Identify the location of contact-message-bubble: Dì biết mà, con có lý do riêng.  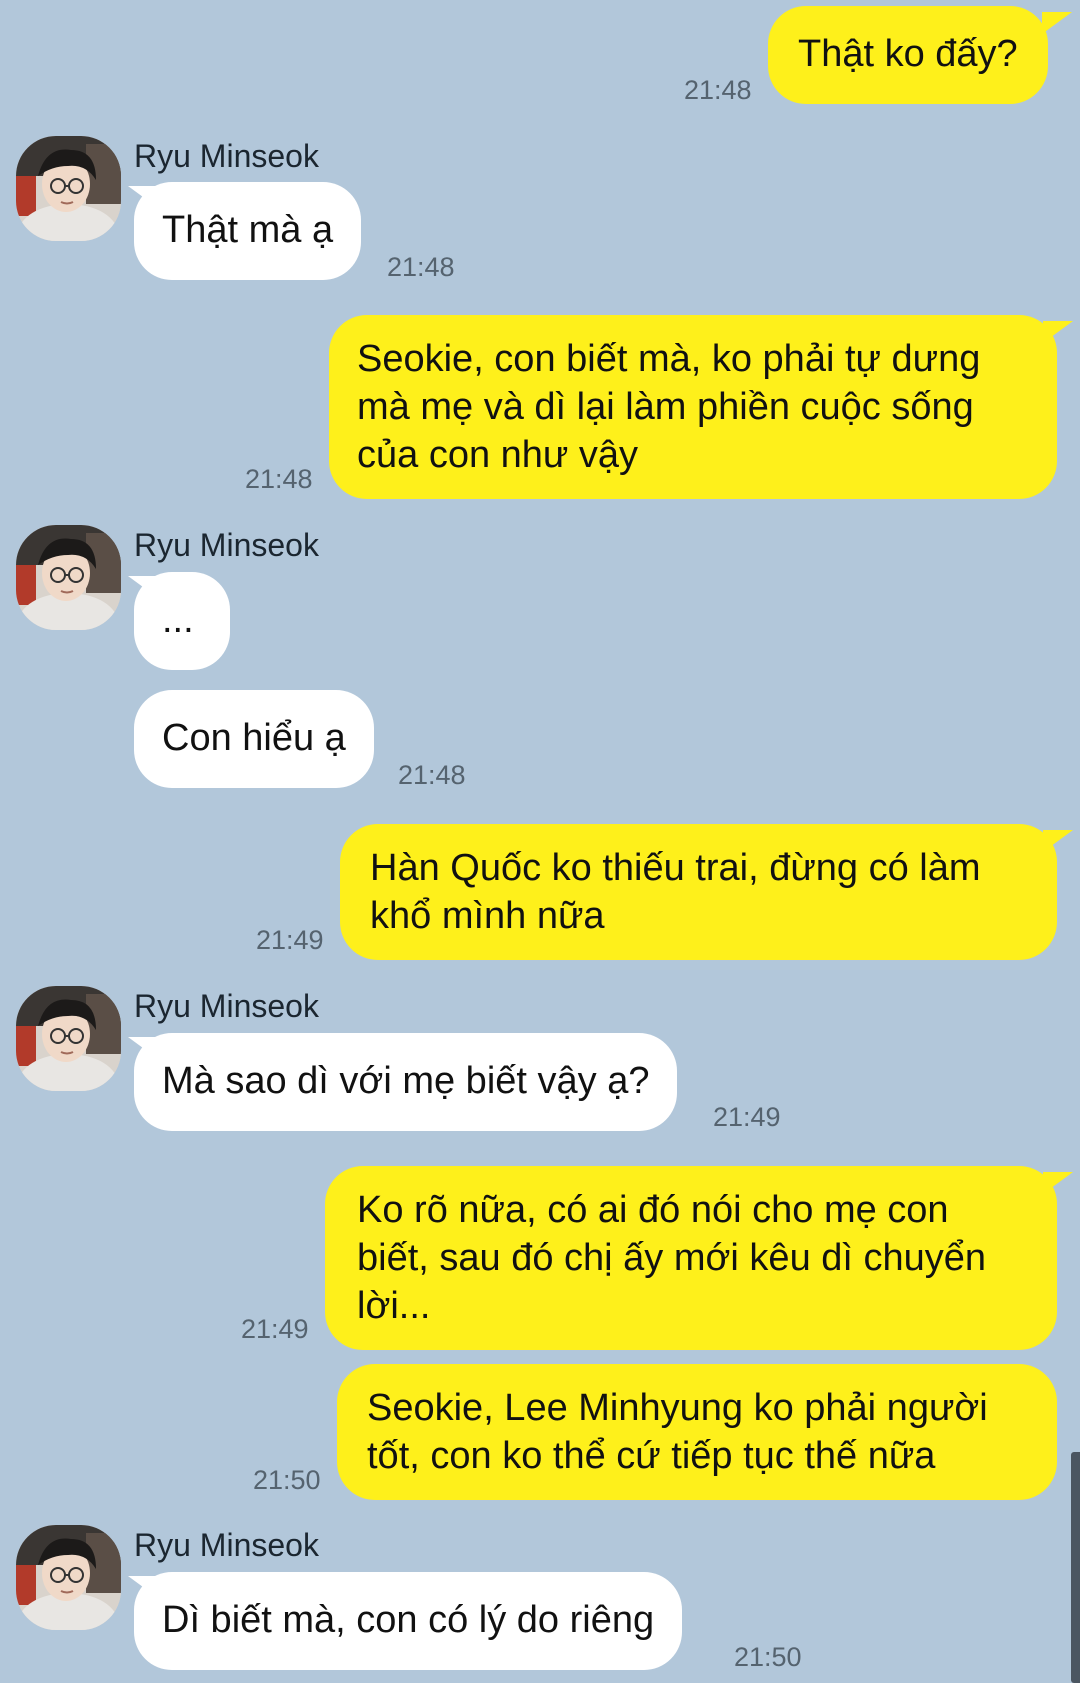
(408, 1621).